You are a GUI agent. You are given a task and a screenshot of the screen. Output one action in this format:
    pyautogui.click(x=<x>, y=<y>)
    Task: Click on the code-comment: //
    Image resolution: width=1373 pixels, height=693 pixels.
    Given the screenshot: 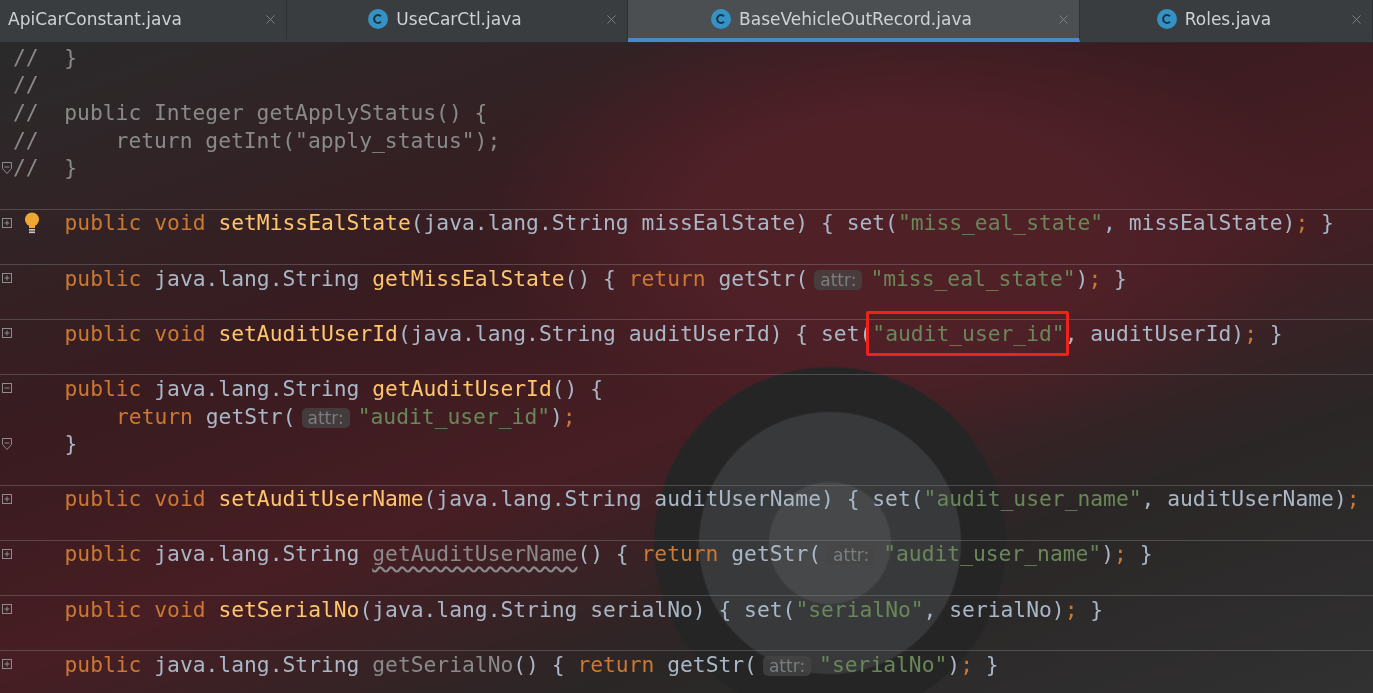 What is the action you would take?
    pyautogui.click(x=26, y=85)
    